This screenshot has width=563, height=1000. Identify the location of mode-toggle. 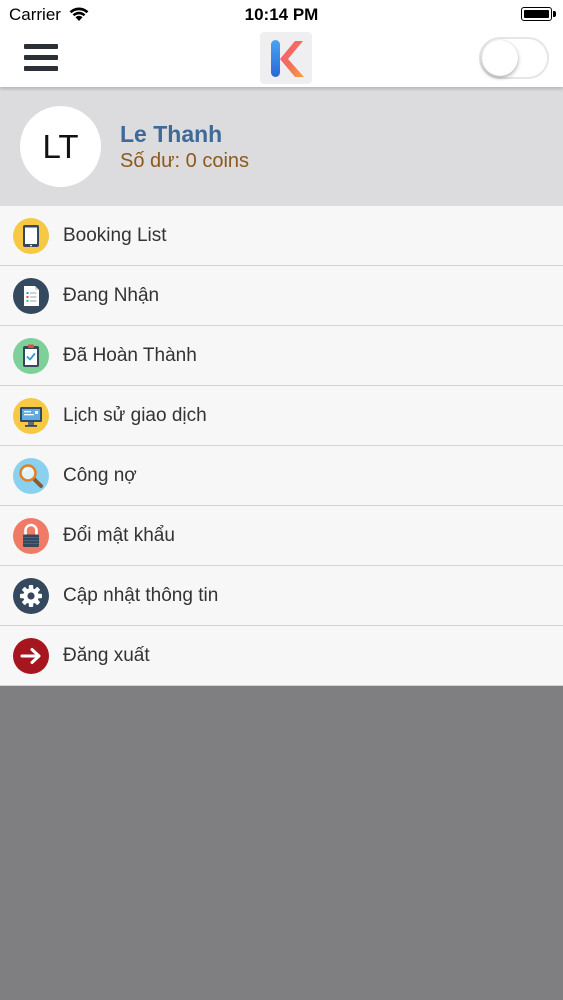
(514, 58).